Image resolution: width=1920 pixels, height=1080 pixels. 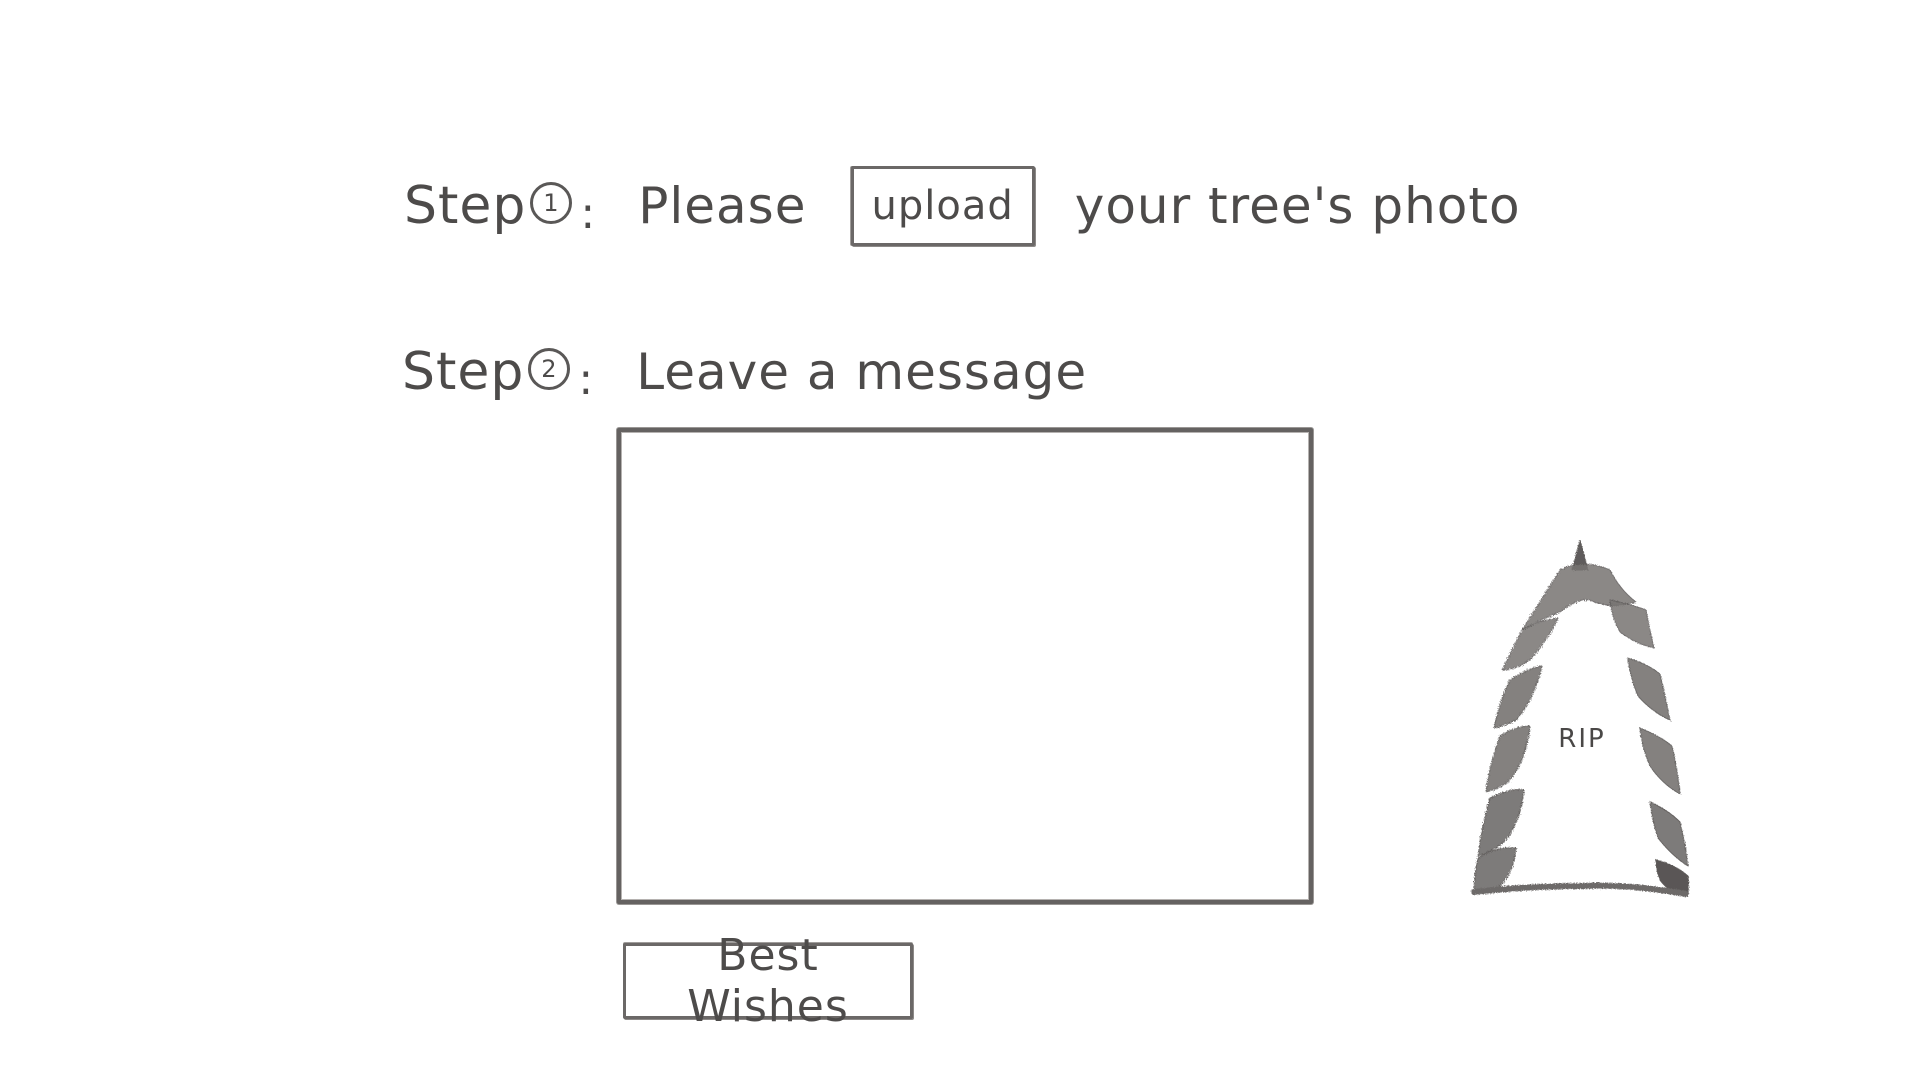 I want to click on step-2-row: Step 2 : Leave a message, so click(x=744, y=372).